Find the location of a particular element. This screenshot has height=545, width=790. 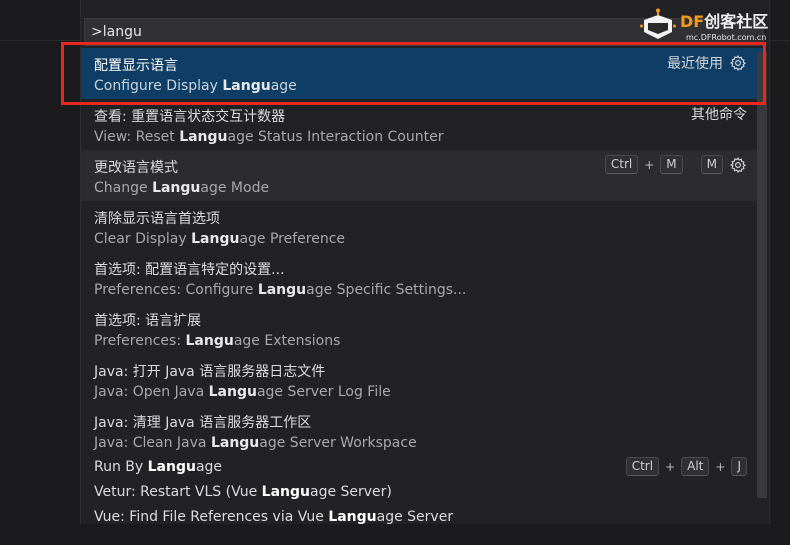

command-detail: Clear Display Language Preference is located at coordinates (220, 239).